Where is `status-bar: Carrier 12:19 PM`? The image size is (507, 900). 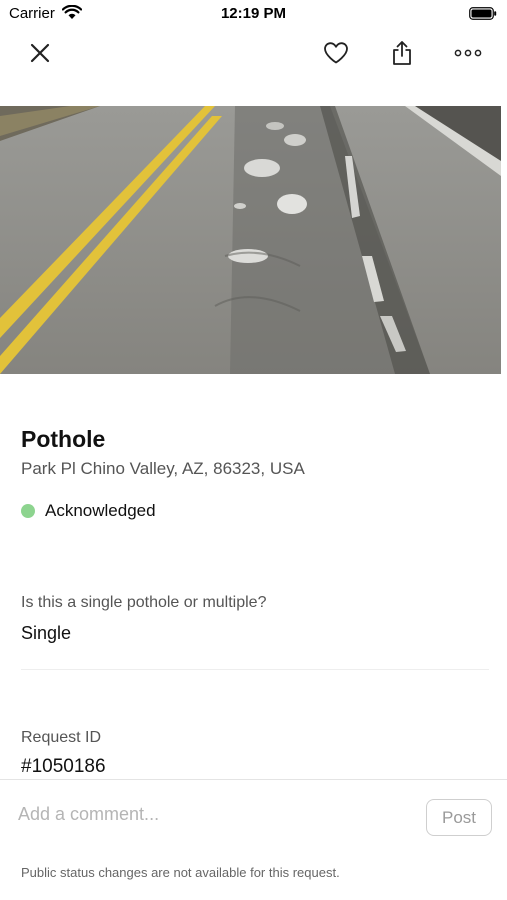 status-bar: Carrier 12:19 PM is located at coordinates (253, 14).